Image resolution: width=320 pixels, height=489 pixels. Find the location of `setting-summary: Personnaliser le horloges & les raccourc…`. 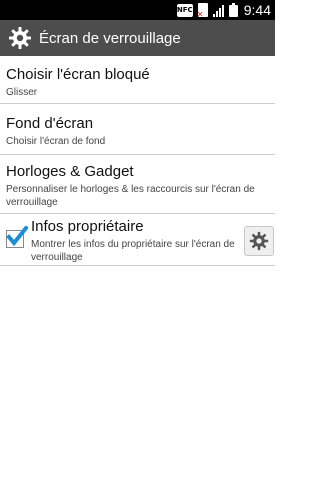

setting-summary: Personnaliser le horloges & les raccourc… is located at coordinates (130, 196).